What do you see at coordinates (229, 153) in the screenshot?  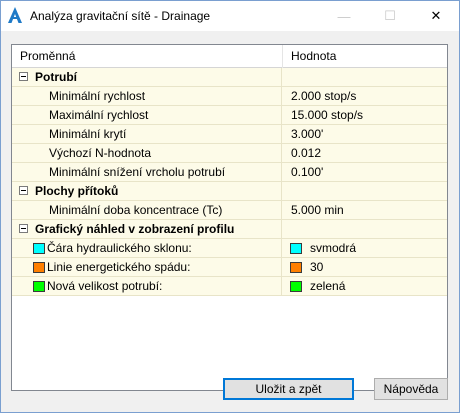 I see `property-row: Výchozí N-hodnota 0.012` at bounding box center [229, 153].